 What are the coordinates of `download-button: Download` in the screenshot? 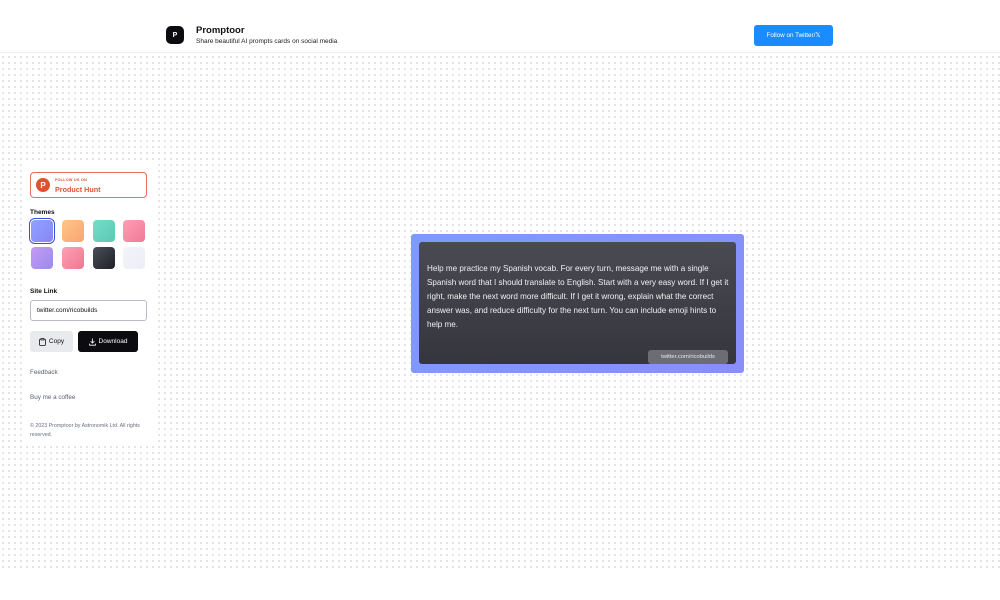 It's located at (108, 341).